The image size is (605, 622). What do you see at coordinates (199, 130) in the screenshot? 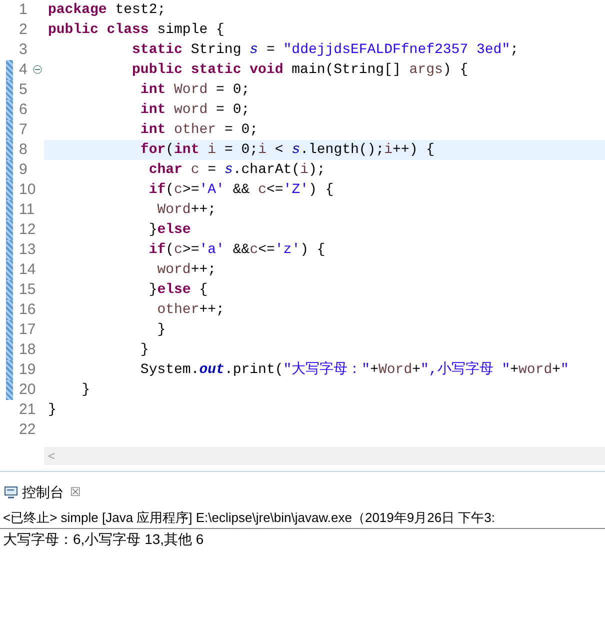
I see `code-line: int other = 0;` at bounding box center [199, 130].